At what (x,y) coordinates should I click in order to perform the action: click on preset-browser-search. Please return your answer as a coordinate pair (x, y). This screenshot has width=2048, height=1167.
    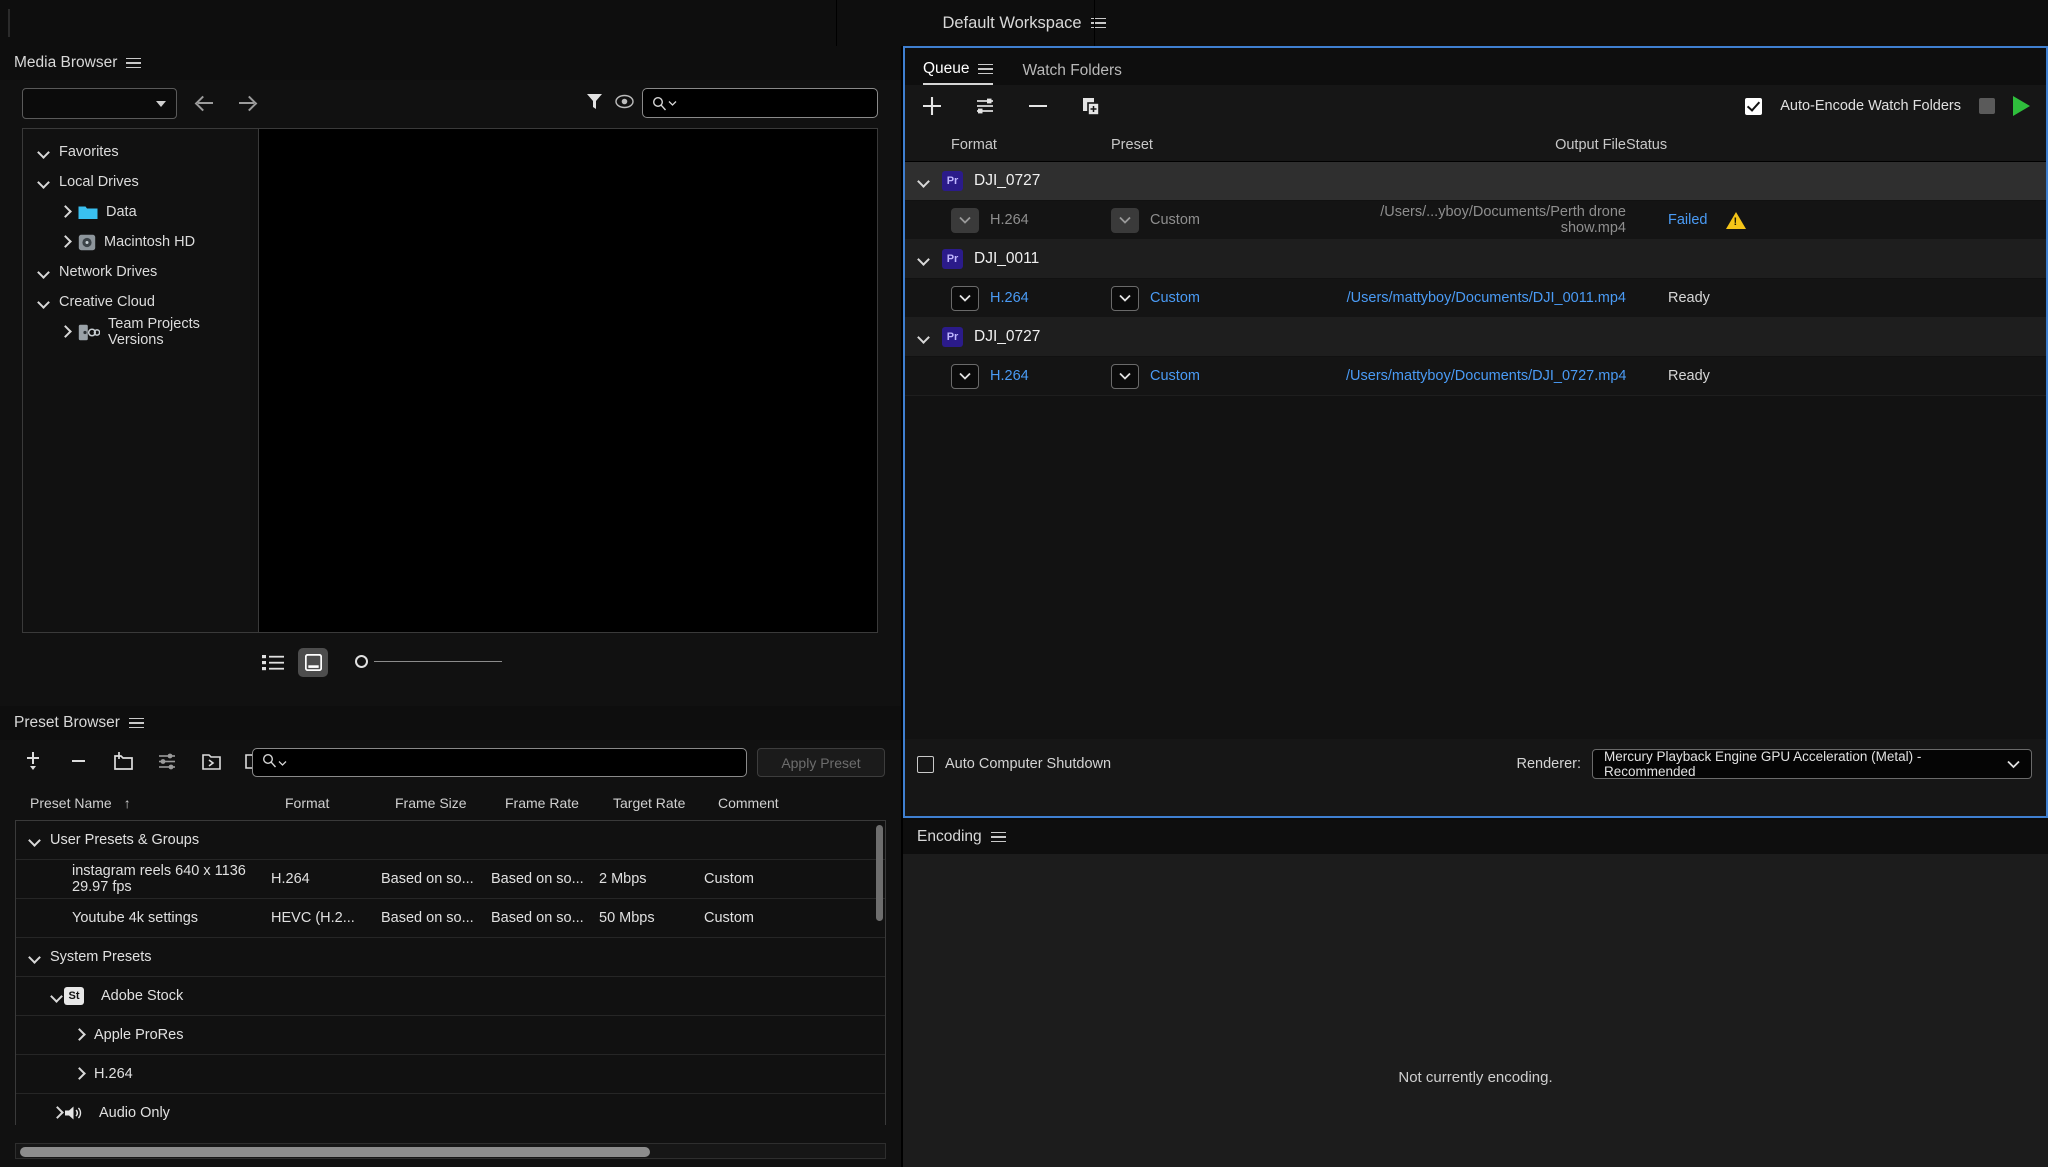
    Looking at the image, I should click on (499, 762).